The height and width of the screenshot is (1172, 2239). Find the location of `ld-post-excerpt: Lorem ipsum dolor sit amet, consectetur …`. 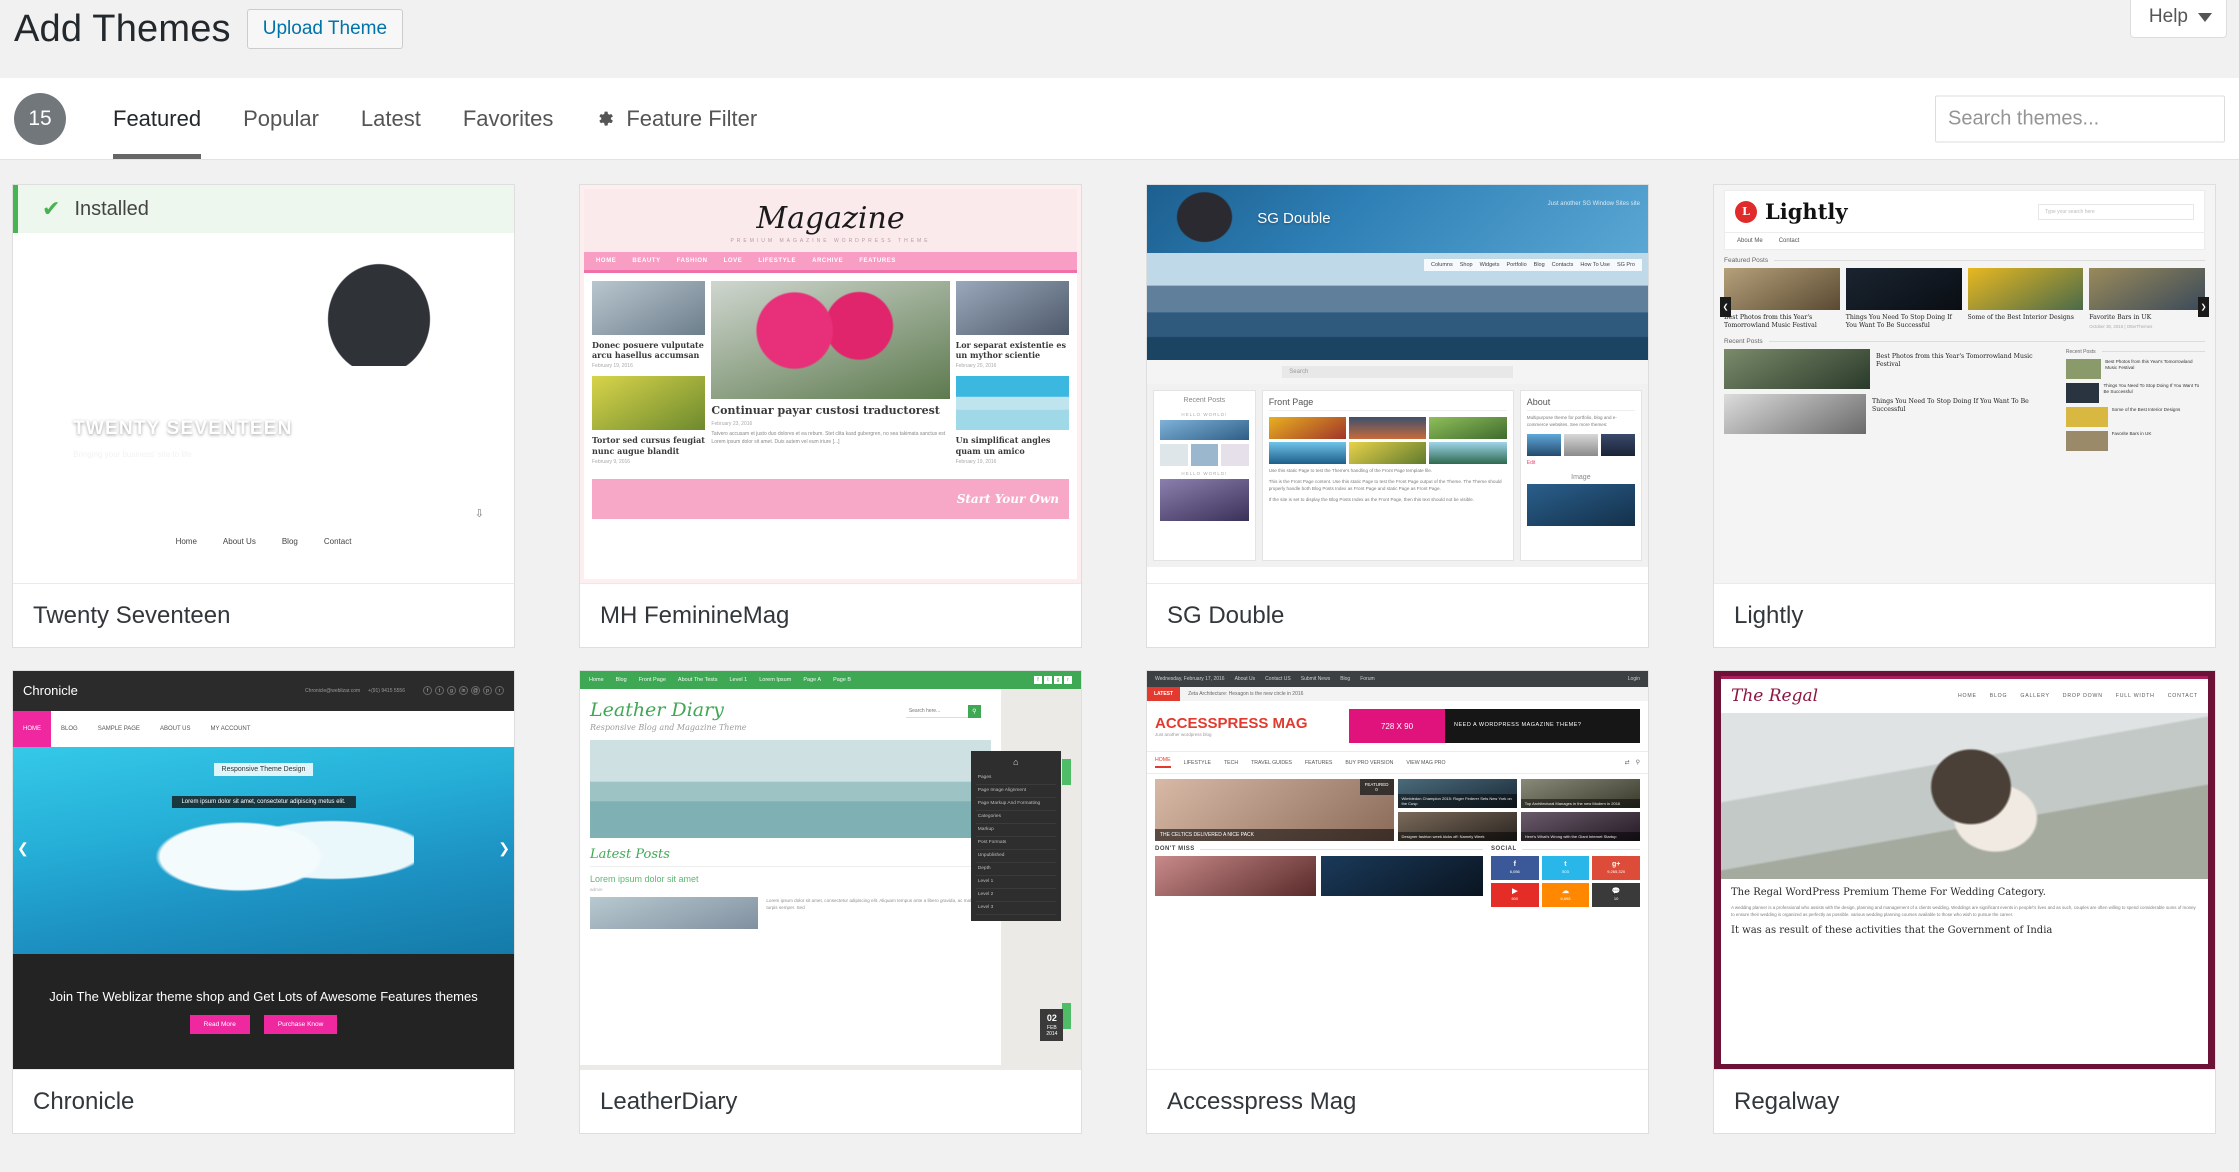

ld-post-excerpt: Lorem ipsum dolor sit amet, consectetur … is located at coordinates (876, 904).